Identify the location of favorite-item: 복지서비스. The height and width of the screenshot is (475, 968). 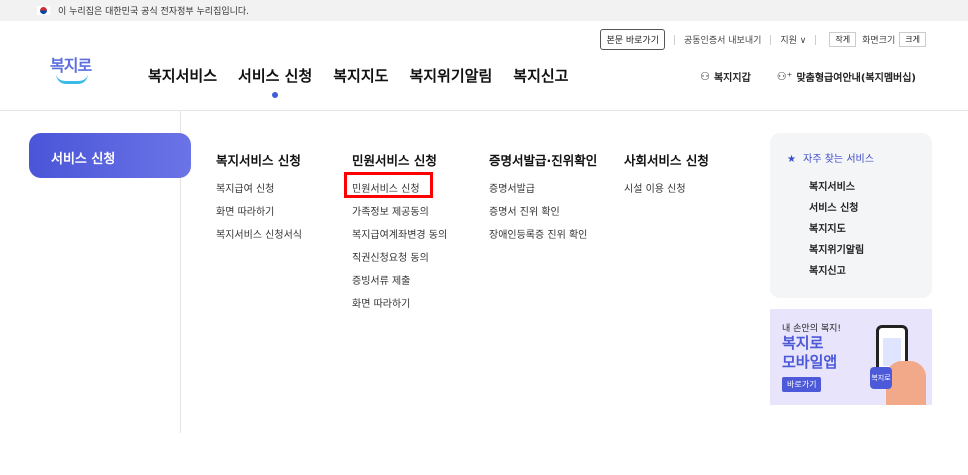
(859, 188).